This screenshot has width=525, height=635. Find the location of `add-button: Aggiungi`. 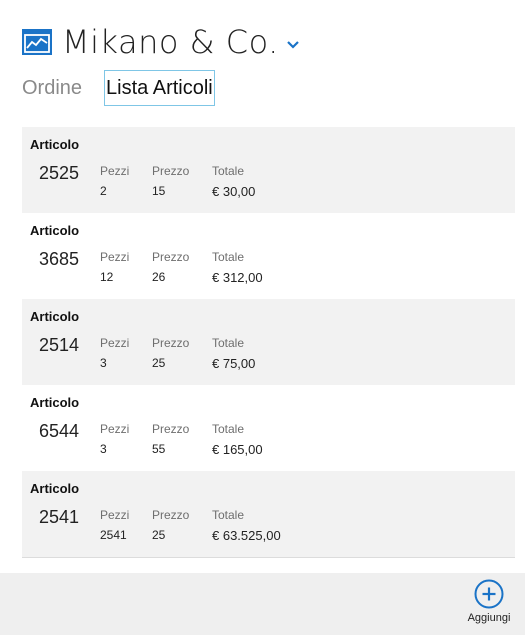

add-button: Aggiungi is located at coordinates (489, 605).